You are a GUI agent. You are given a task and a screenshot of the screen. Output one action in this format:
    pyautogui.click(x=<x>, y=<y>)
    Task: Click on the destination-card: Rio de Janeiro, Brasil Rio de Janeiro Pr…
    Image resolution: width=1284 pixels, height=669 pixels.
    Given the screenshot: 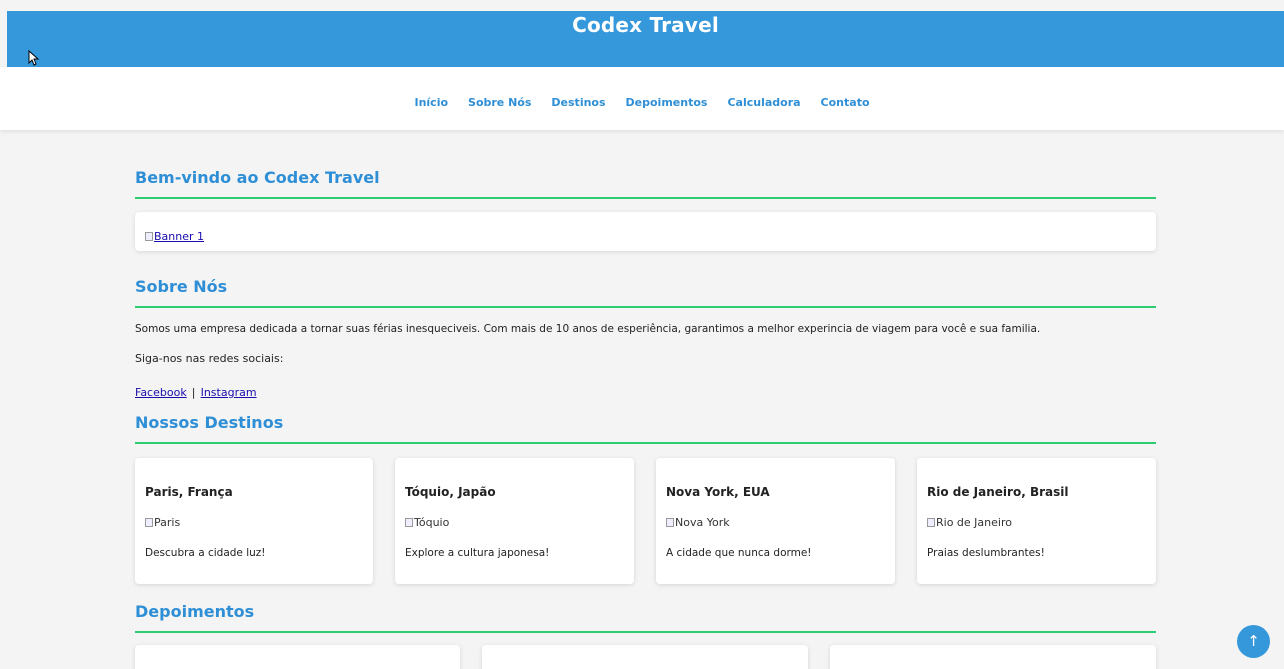 What is the action you would take?
    pyautogui.click(x=1036, y=521)
    